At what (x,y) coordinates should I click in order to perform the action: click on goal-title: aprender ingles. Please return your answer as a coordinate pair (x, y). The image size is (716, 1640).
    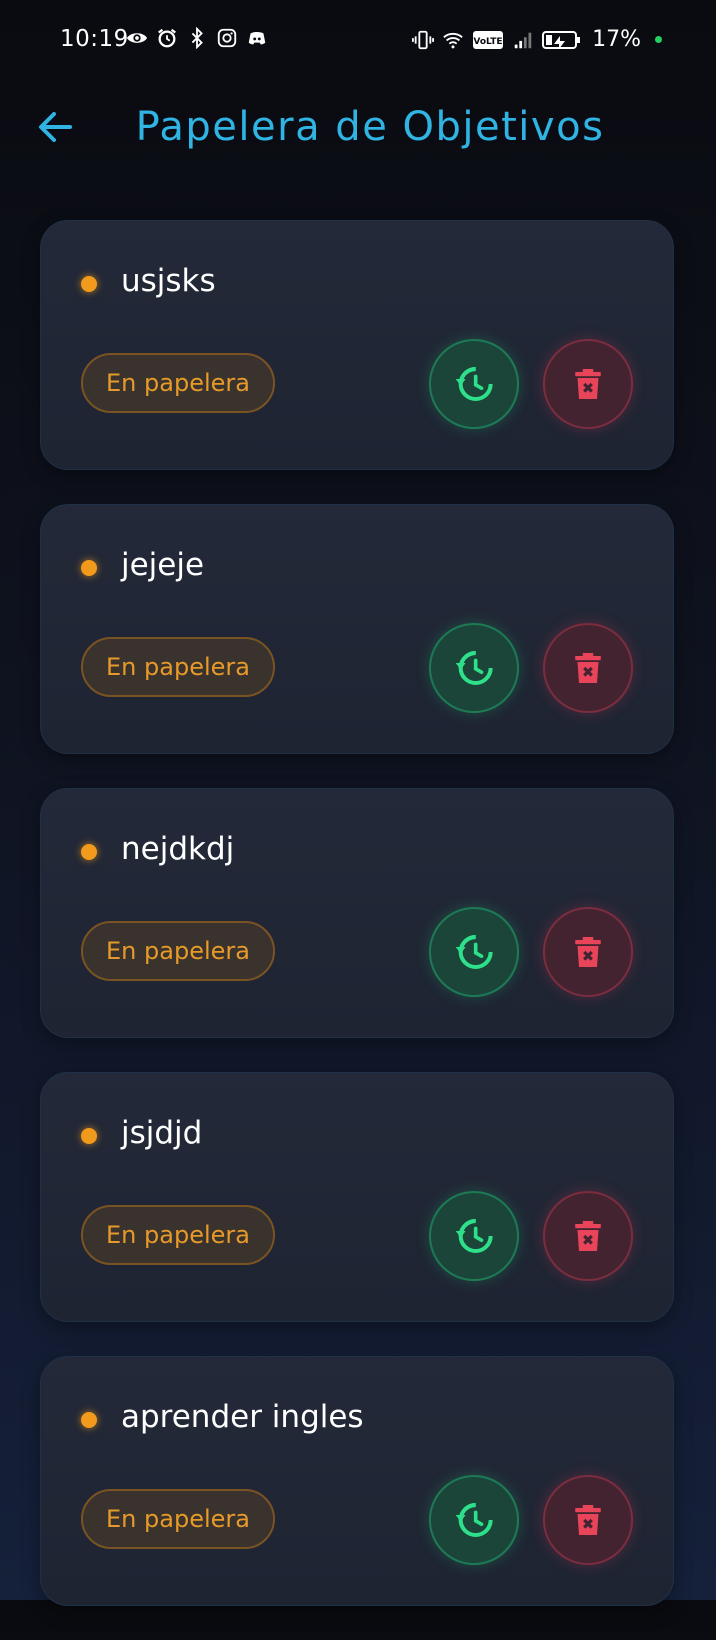
    Looking at the image, I should click on (242, 1417).